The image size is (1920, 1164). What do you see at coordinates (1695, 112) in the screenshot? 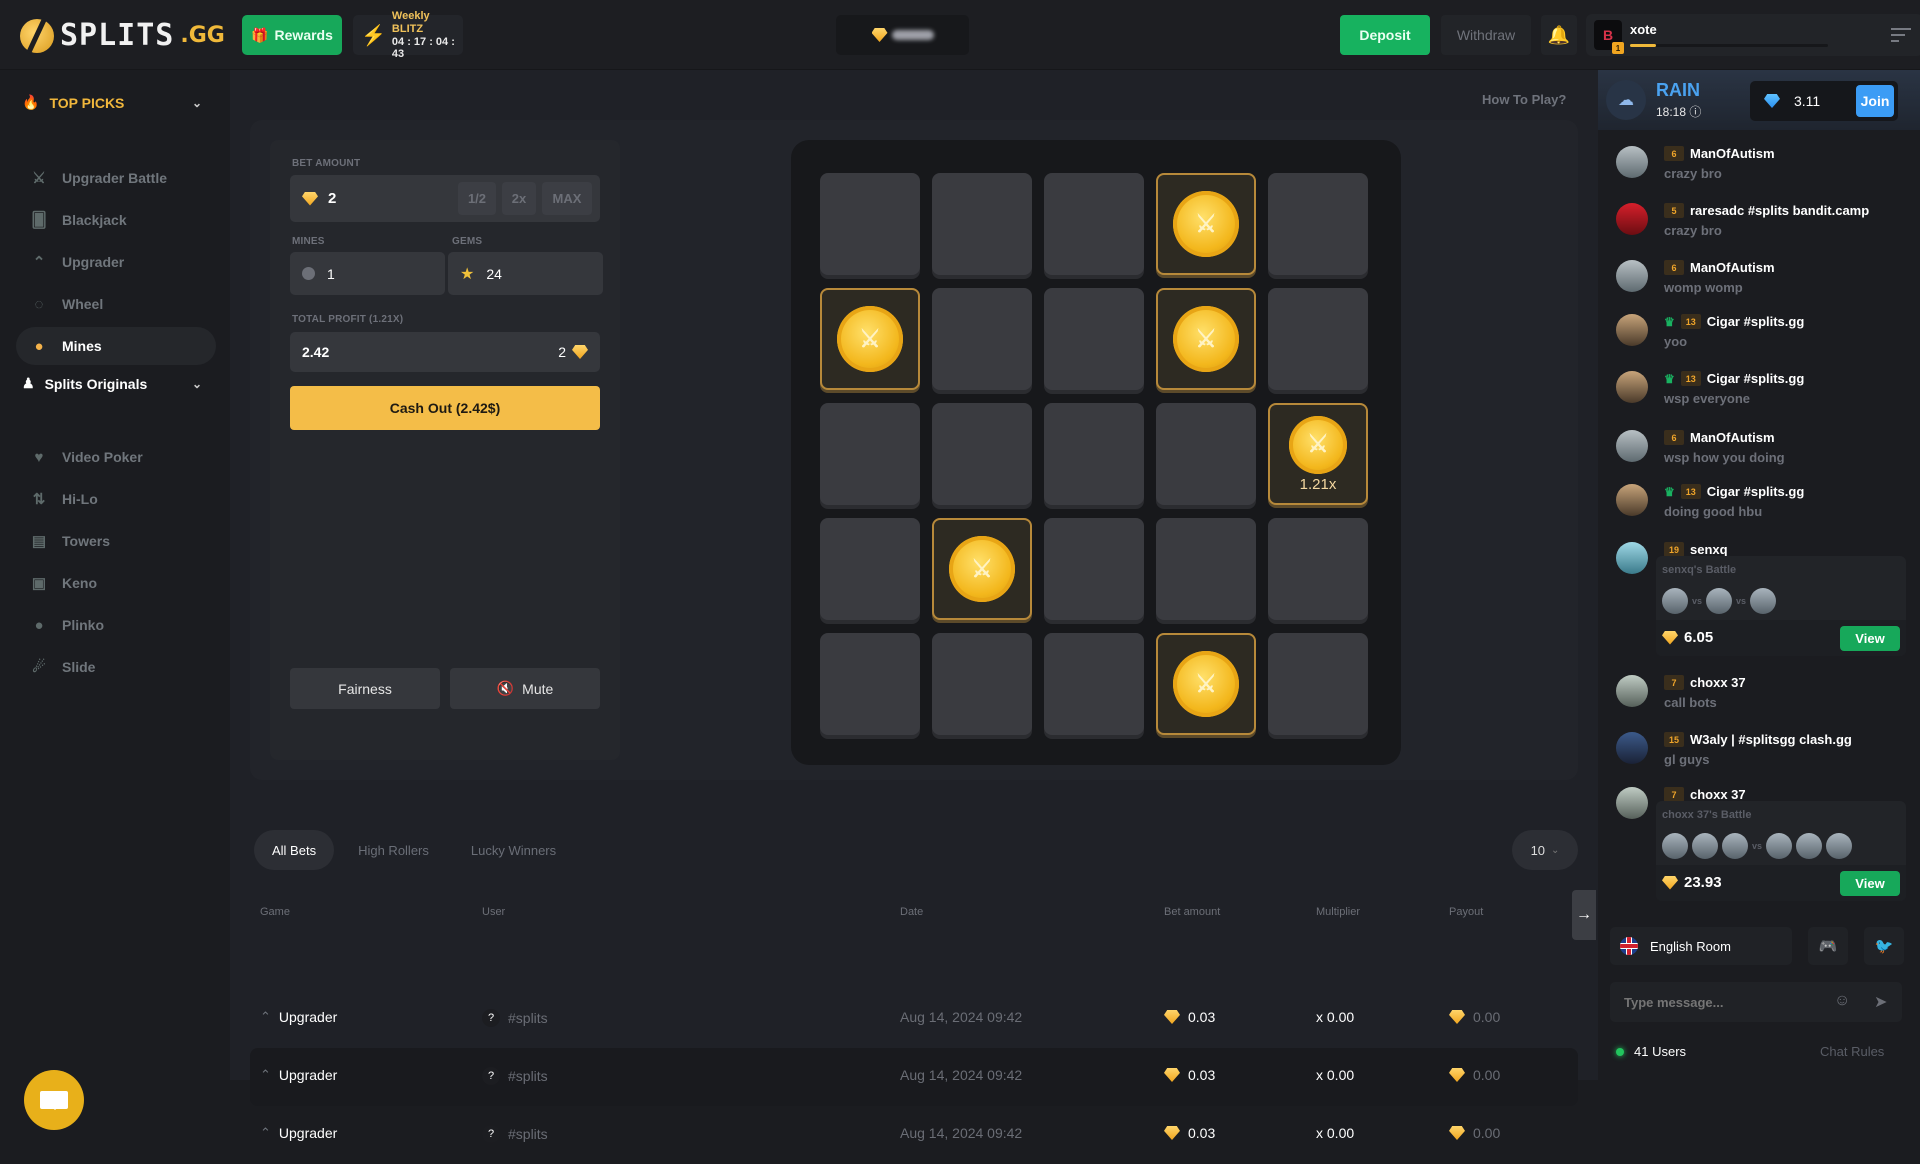
I see `info-icon: ⓘ` at bounding box center [1695, 112].